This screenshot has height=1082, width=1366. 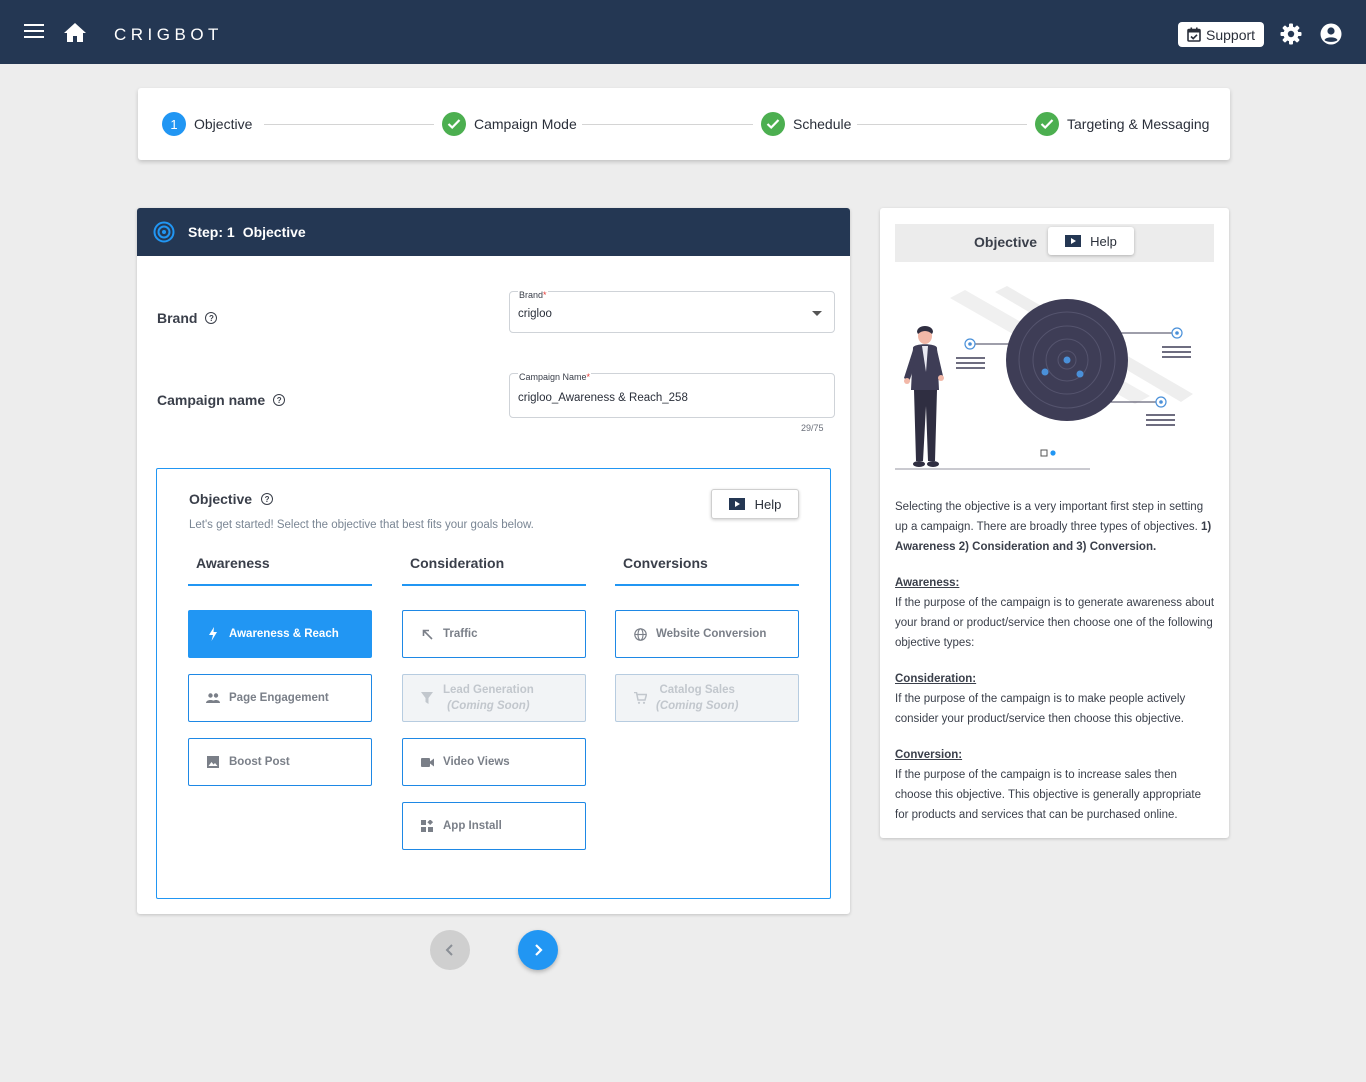 What do you see at coordinates (929, 755) in the screenshot?
I see `conversion-heading: Conversion:` at bounding box center [929, 755].